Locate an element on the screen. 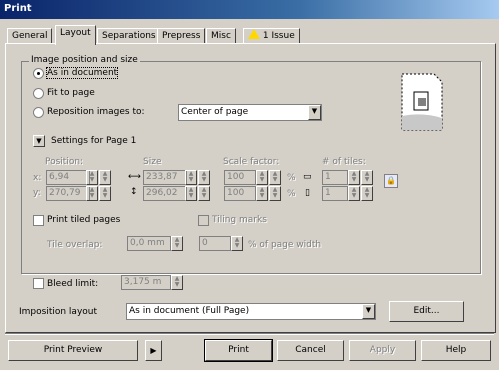  radio-fit-to-page is located at coordinates (38, 93).